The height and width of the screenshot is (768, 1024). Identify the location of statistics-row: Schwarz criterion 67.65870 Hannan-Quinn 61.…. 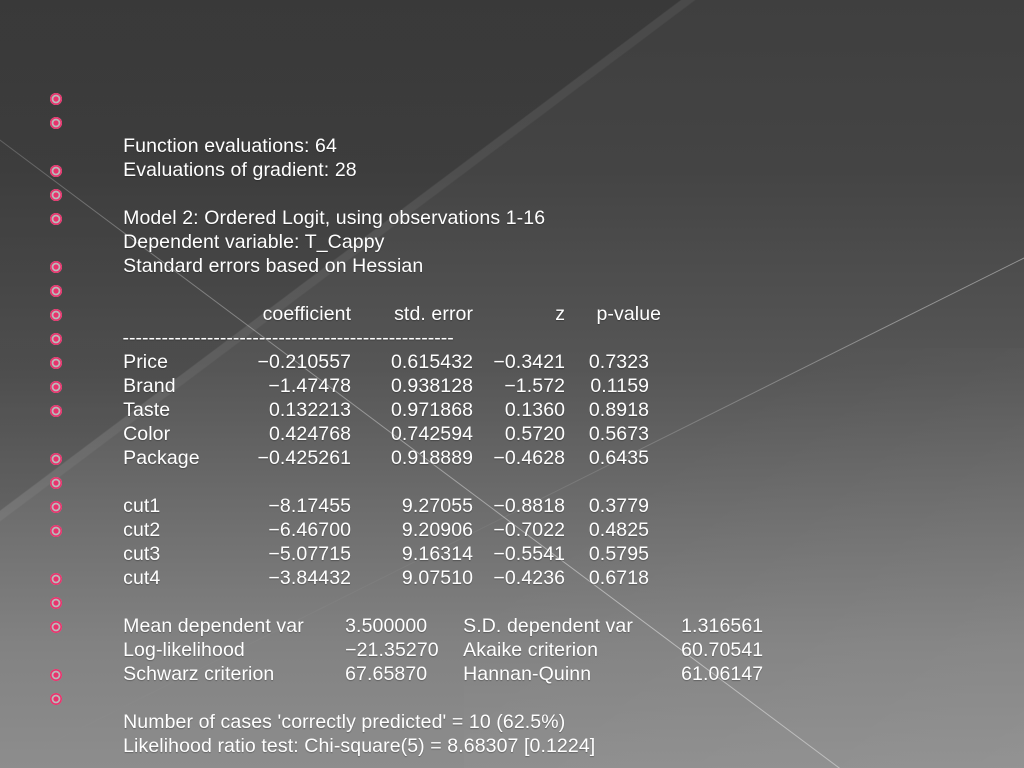
(512, 649).